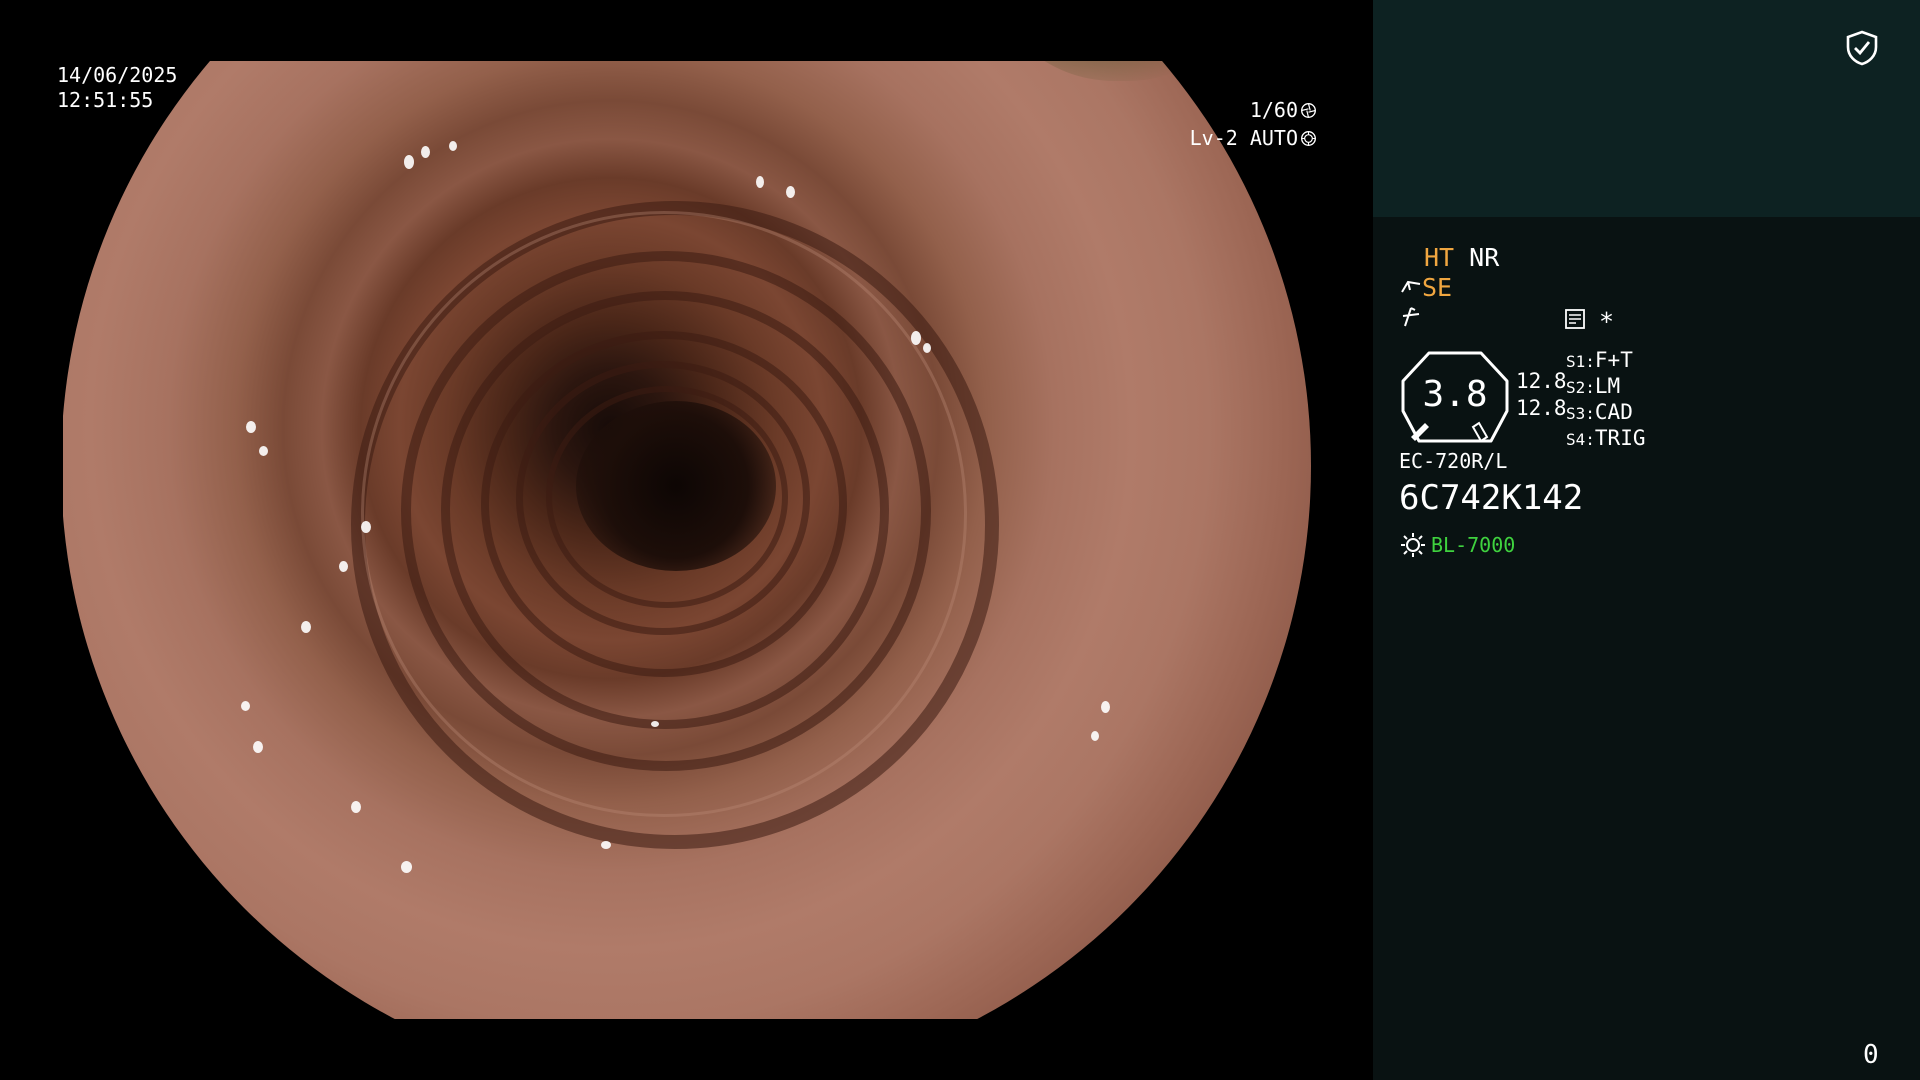  I want to click on se-label: SE, so click(1437, 287).